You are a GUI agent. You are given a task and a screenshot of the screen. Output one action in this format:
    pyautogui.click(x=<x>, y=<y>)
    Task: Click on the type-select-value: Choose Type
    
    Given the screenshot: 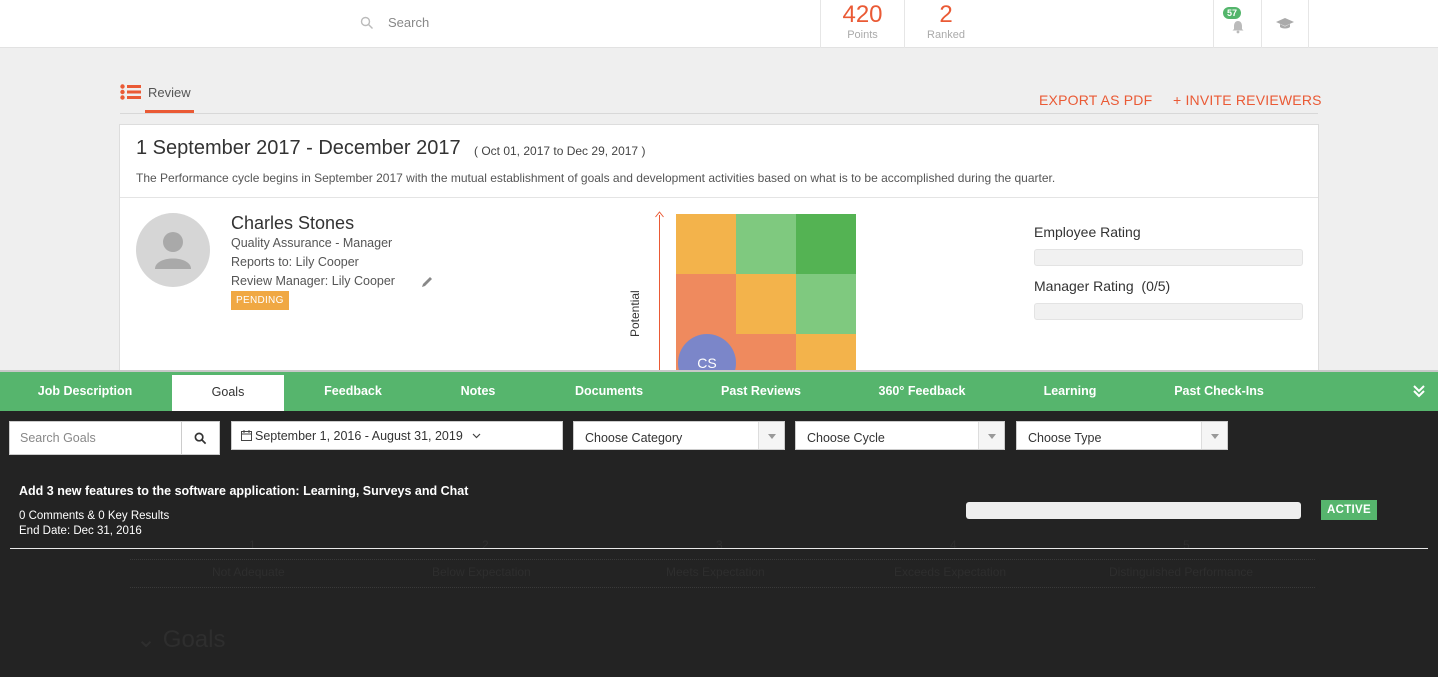 What is the action you would take?
    pyautogui.click(x=1065, y=438)
    